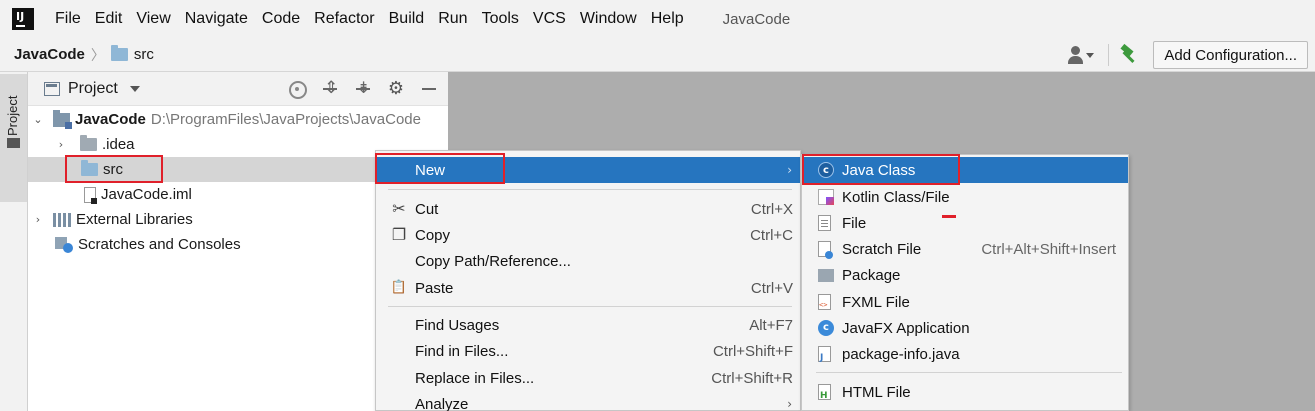 This screenshot has height=411, width=1315. Describe the element at coordinates (965, 249) in the screenshot. I see `submenu-item-scratch-file: Scratch File Ctrl+Alt+Shift+Insert` at that location.